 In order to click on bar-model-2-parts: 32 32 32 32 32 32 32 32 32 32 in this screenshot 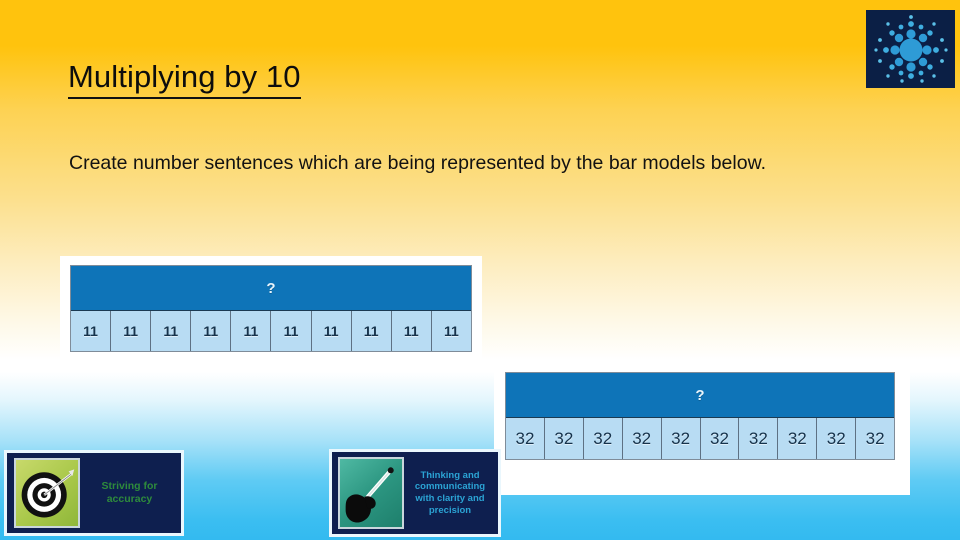, I will do `click(700, 438)`.